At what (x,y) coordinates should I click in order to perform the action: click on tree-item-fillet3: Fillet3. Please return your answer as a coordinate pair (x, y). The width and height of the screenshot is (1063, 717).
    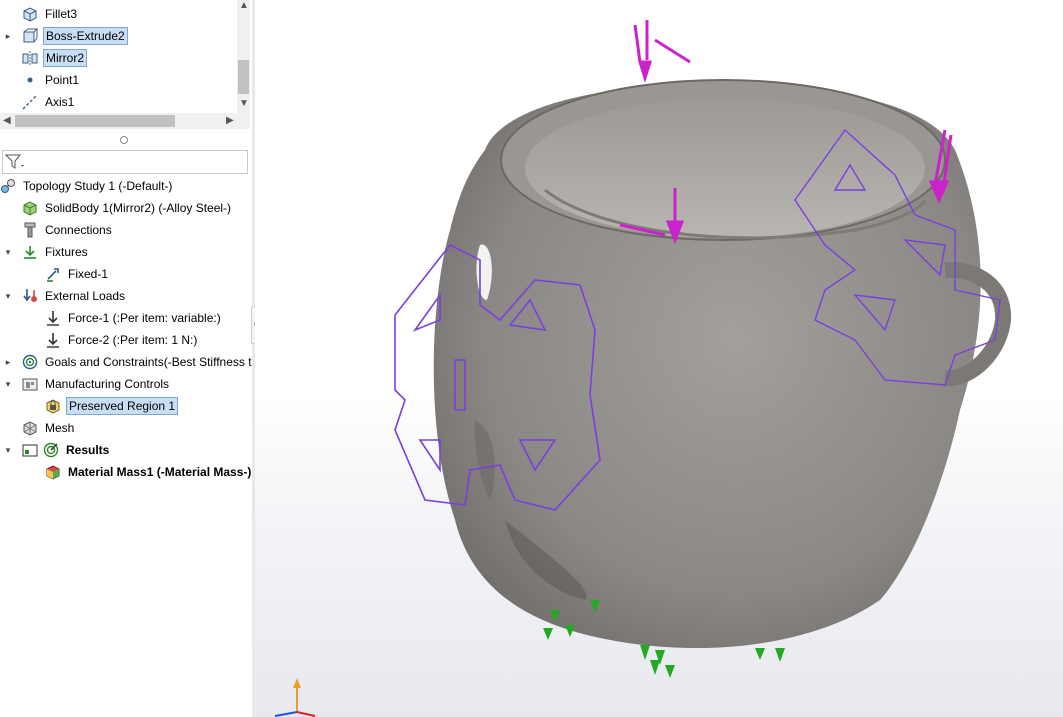
    Looking at the image, I should click on (50, 14).